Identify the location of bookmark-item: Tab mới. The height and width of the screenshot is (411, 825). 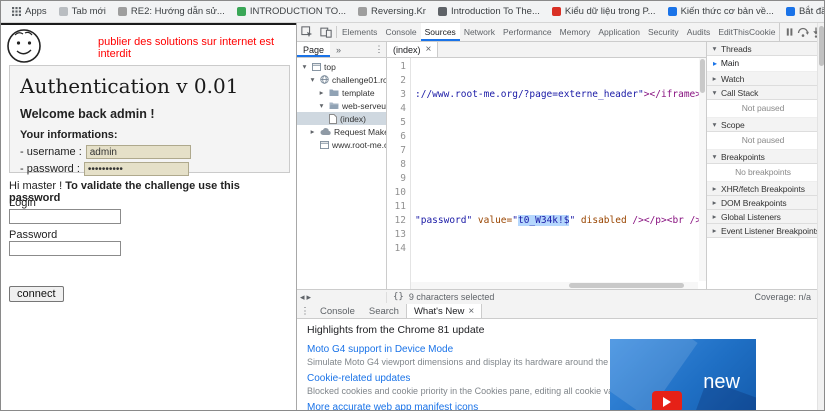
(82, 11).